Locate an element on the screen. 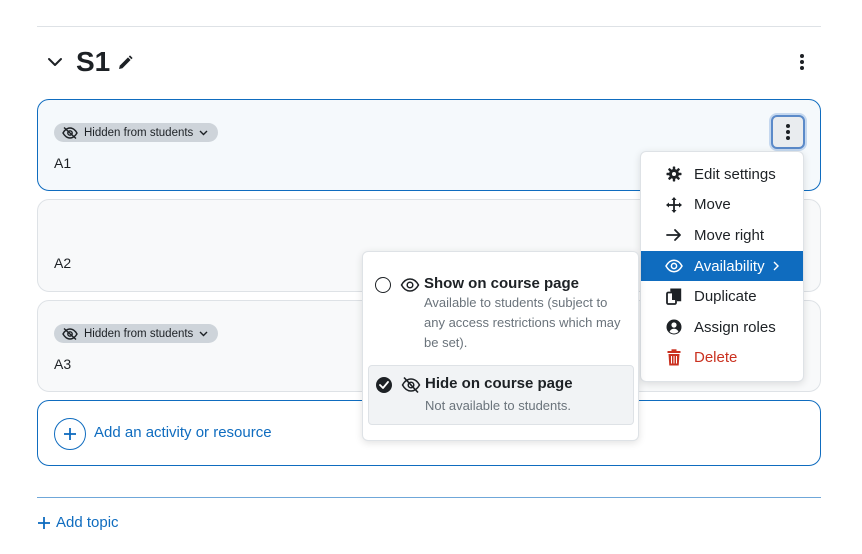  menu-item-move-right: Move right is located at coordinates (722, 235).